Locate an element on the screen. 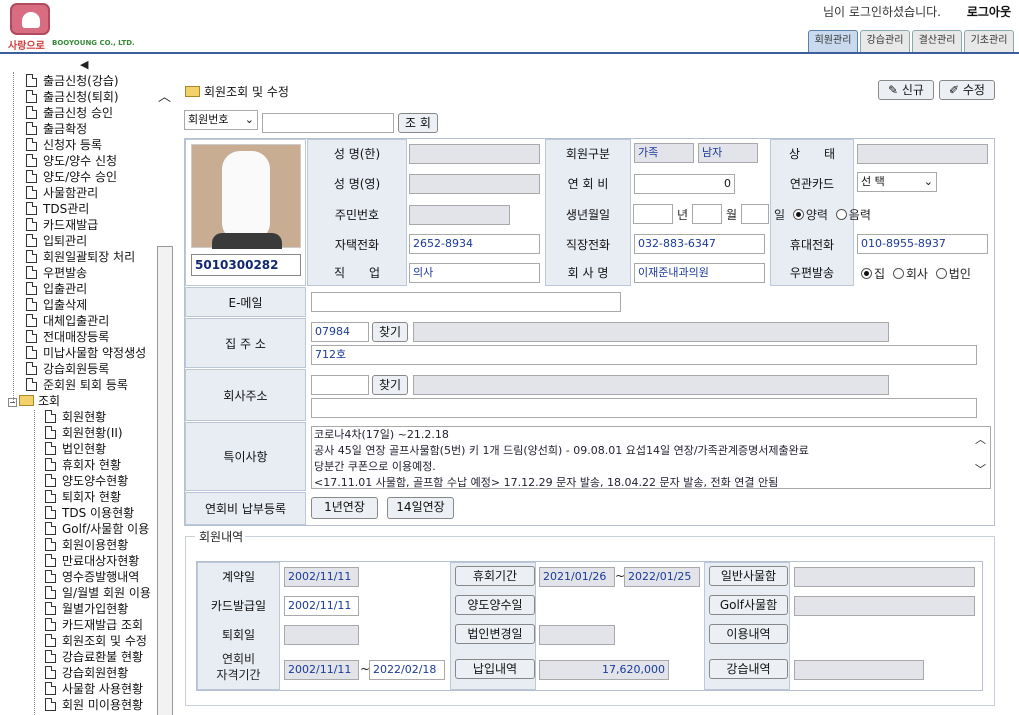  general-locker-button: 일반사물함 is located at coordinates (748, 576).